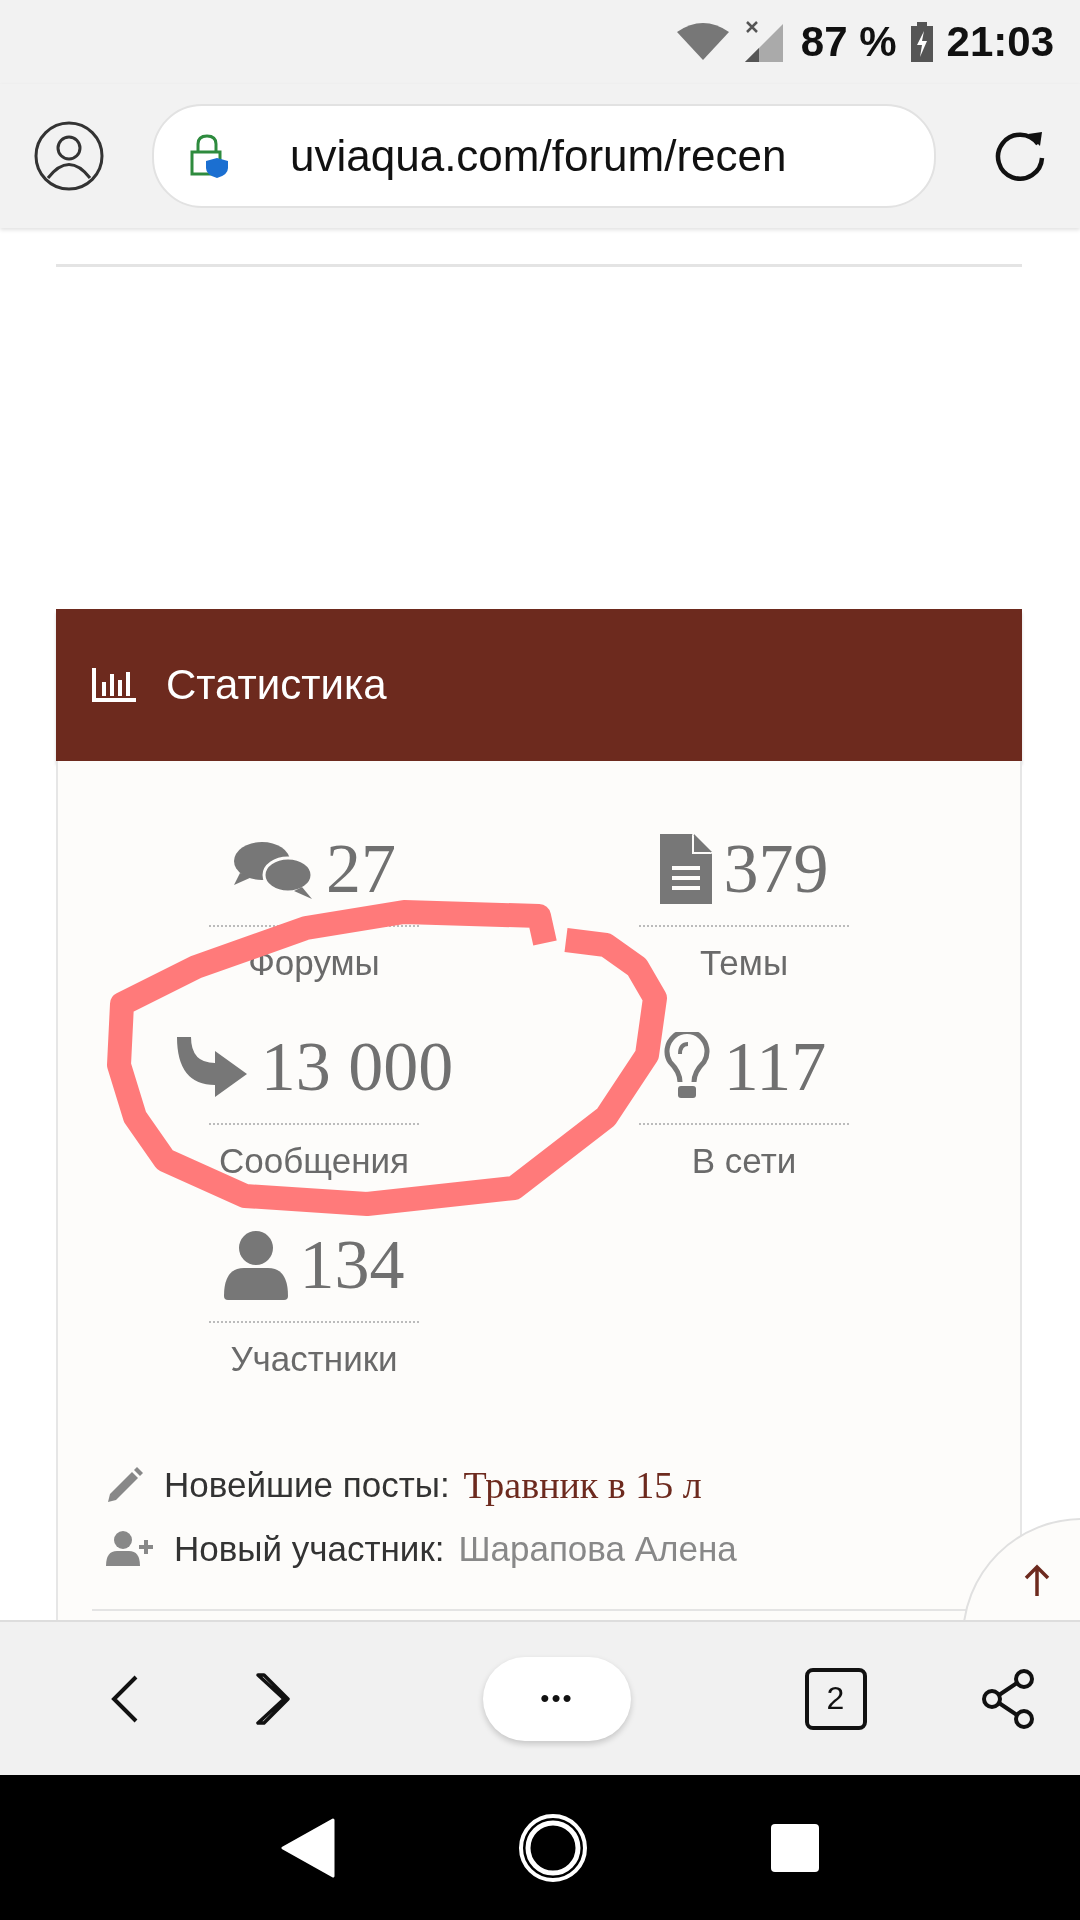  What do you see at coordinates (125, 1698) in the screenshot?
I see `back-icon` at bounding box center [125, 1698].